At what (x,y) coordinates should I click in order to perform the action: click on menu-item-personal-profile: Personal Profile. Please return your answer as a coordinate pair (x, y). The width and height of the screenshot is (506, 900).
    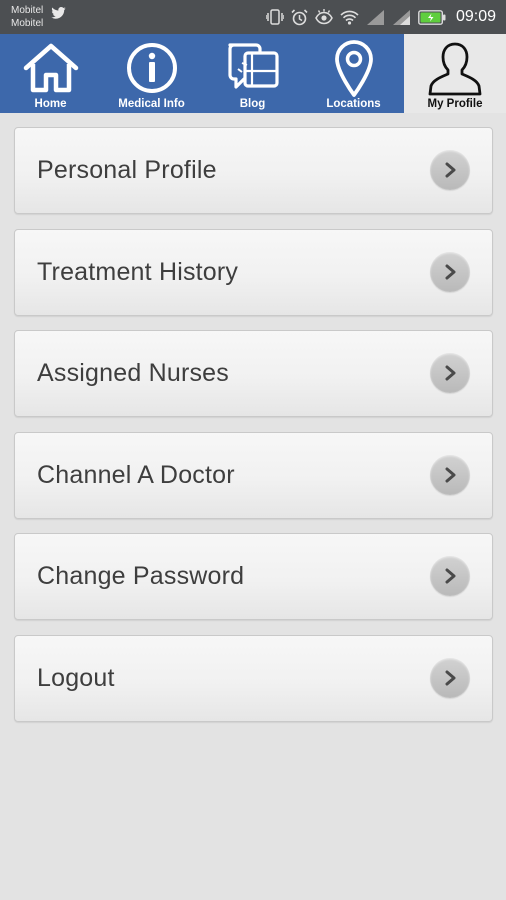
    Looking at the image, I should click on (253, 170).